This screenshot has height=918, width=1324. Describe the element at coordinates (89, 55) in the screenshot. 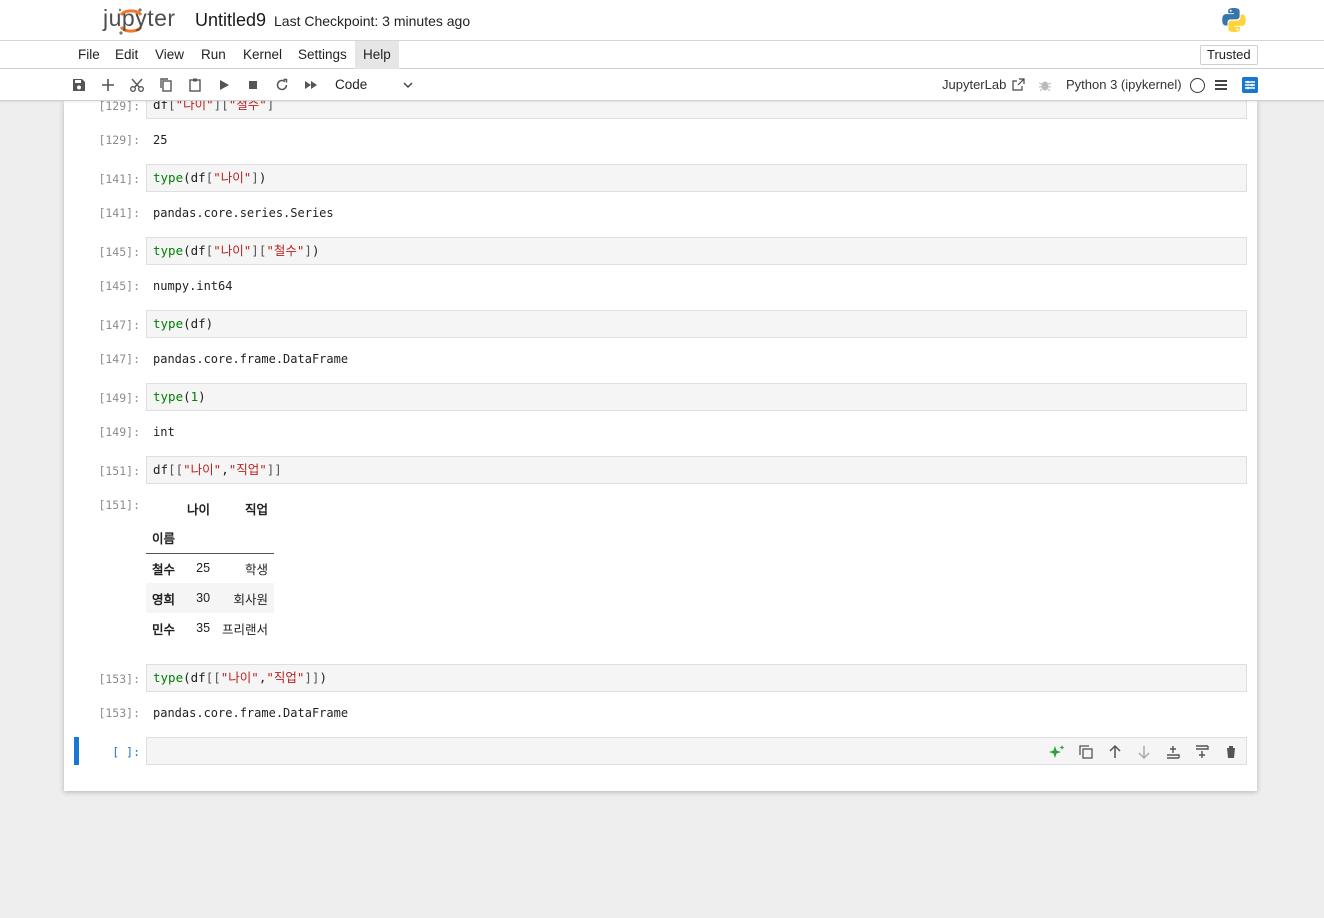

I see `menu-file: File` at that location.